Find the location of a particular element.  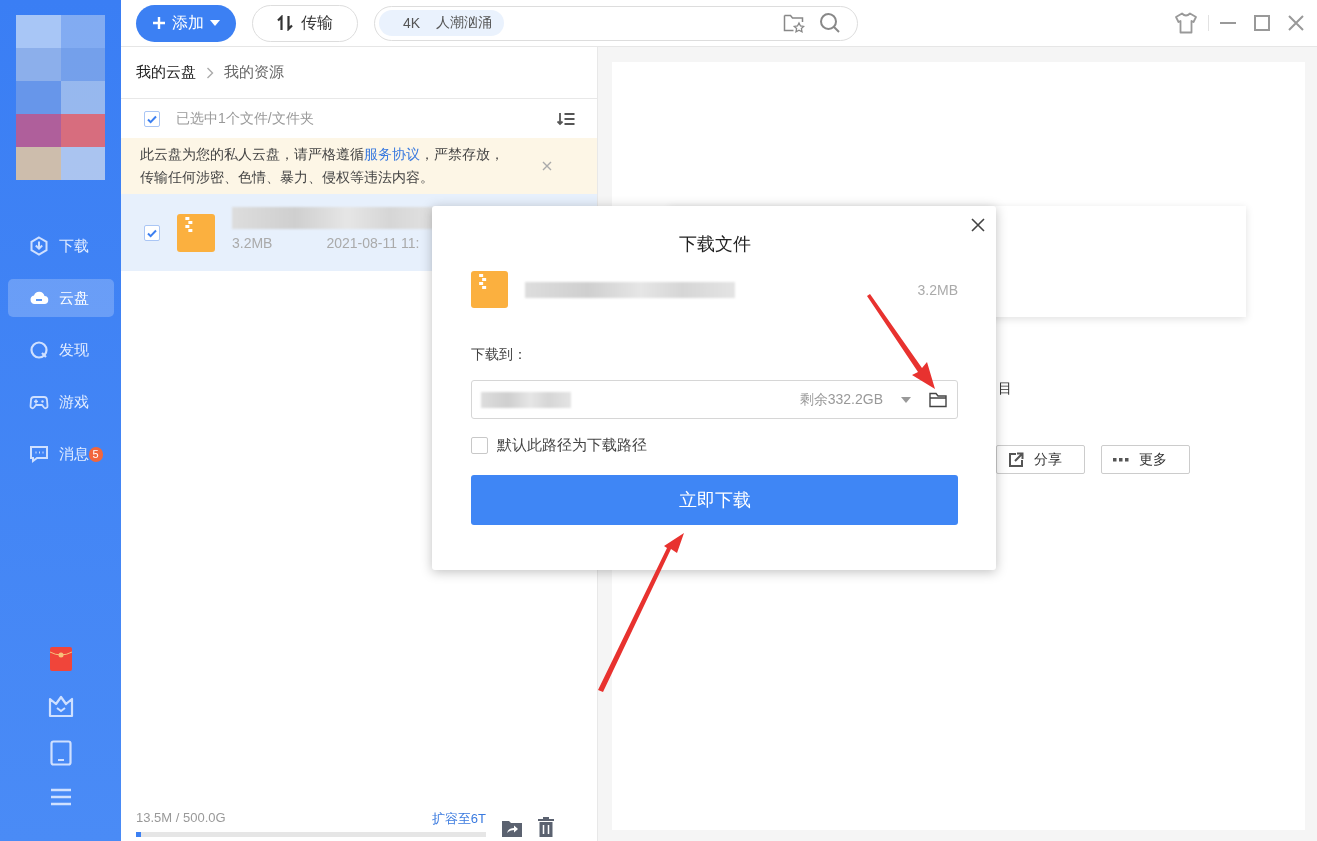

file-date: 2021-08-11 11: is located at coordinates (373, 242).